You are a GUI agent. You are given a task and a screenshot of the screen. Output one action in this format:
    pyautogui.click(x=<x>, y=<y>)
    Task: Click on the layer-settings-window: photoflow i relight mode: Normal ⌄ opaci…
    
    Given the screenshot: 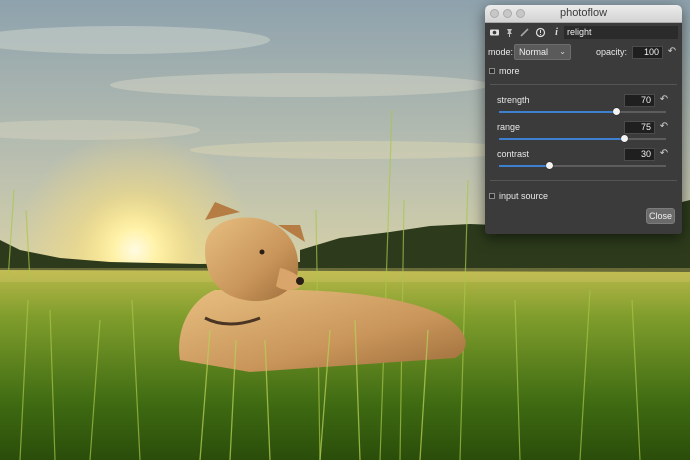 What is the action you would take?
    pyautogui.click(x=583, y=119)
    